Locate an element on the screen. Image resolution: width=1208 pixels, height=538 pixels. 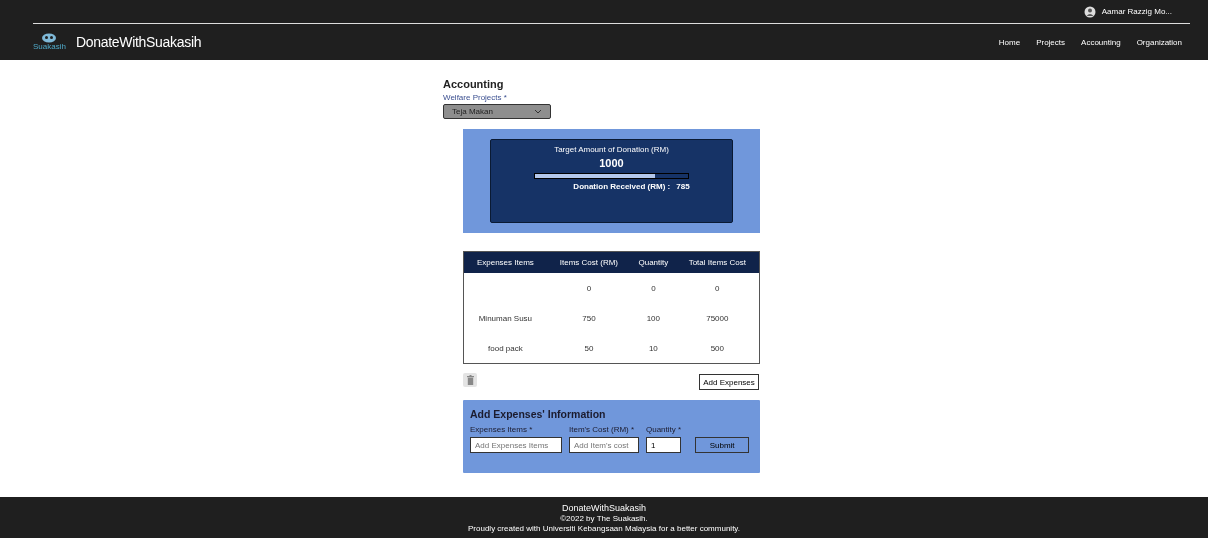
field-label: Item's Cost (RM) * is located at coordinates (602, 429).